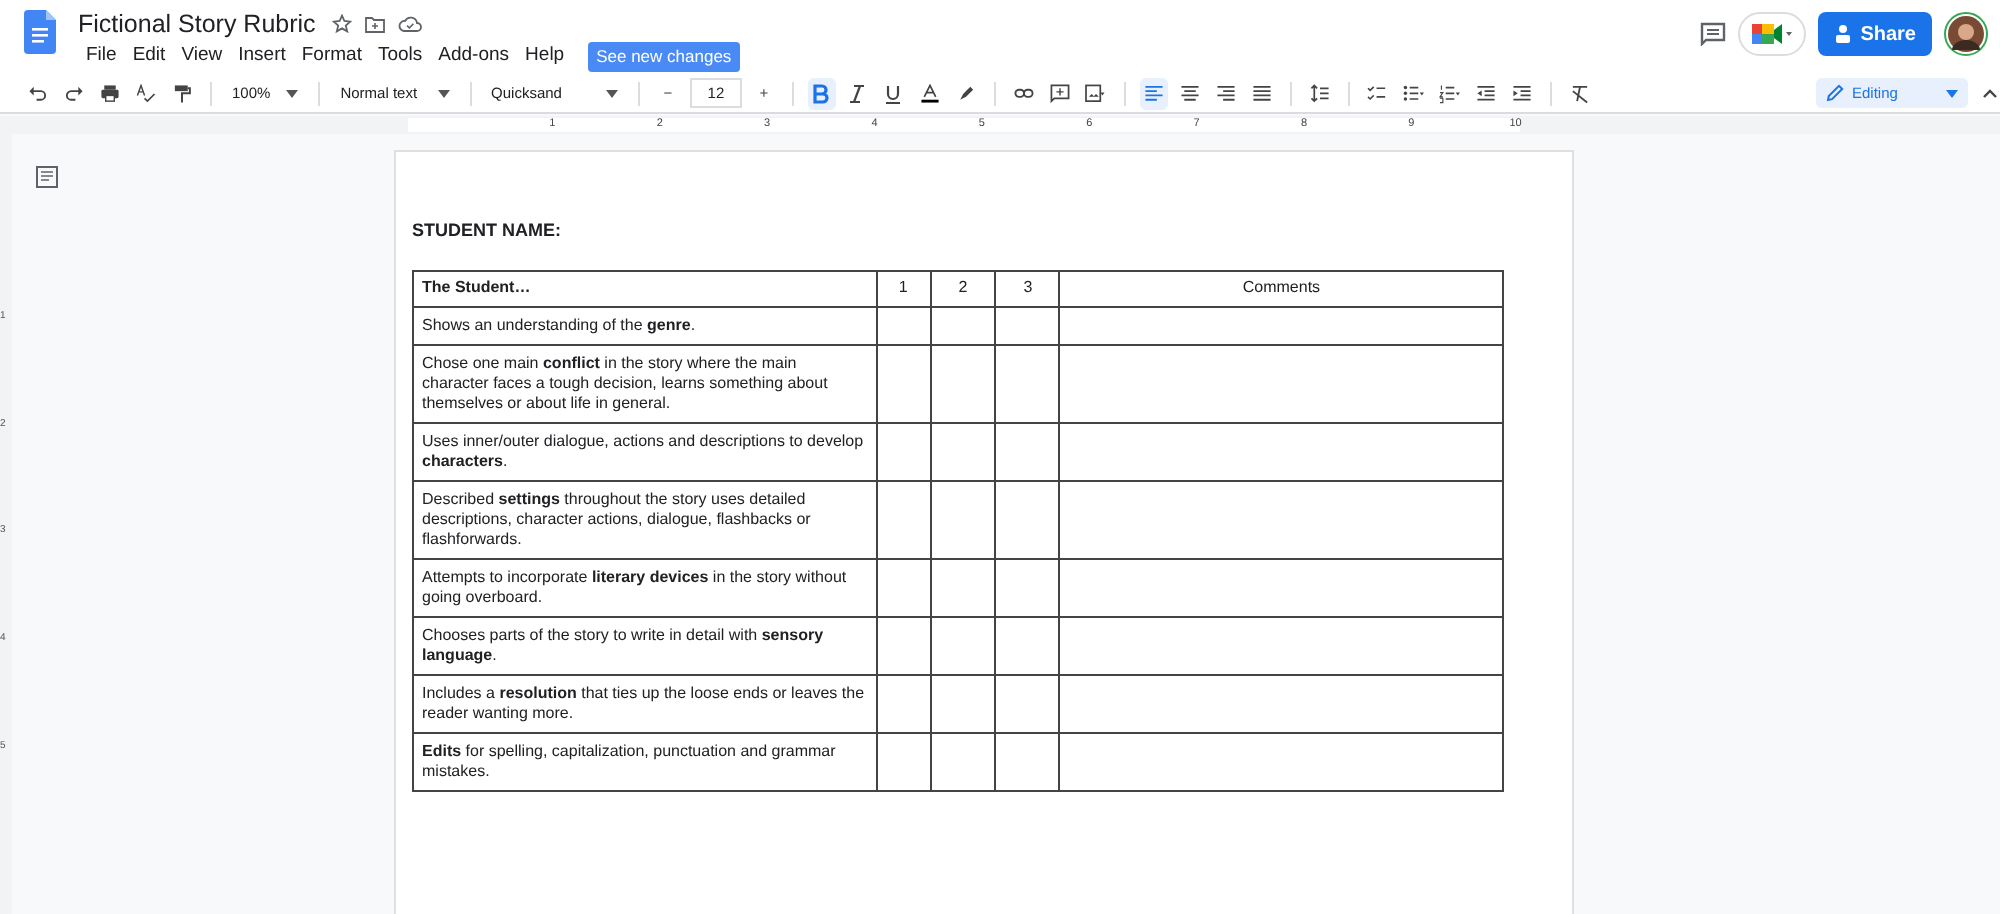 The height and width of the screenshot is (914, 2000). I want to click on column-header: 3, so click(1028, 287).